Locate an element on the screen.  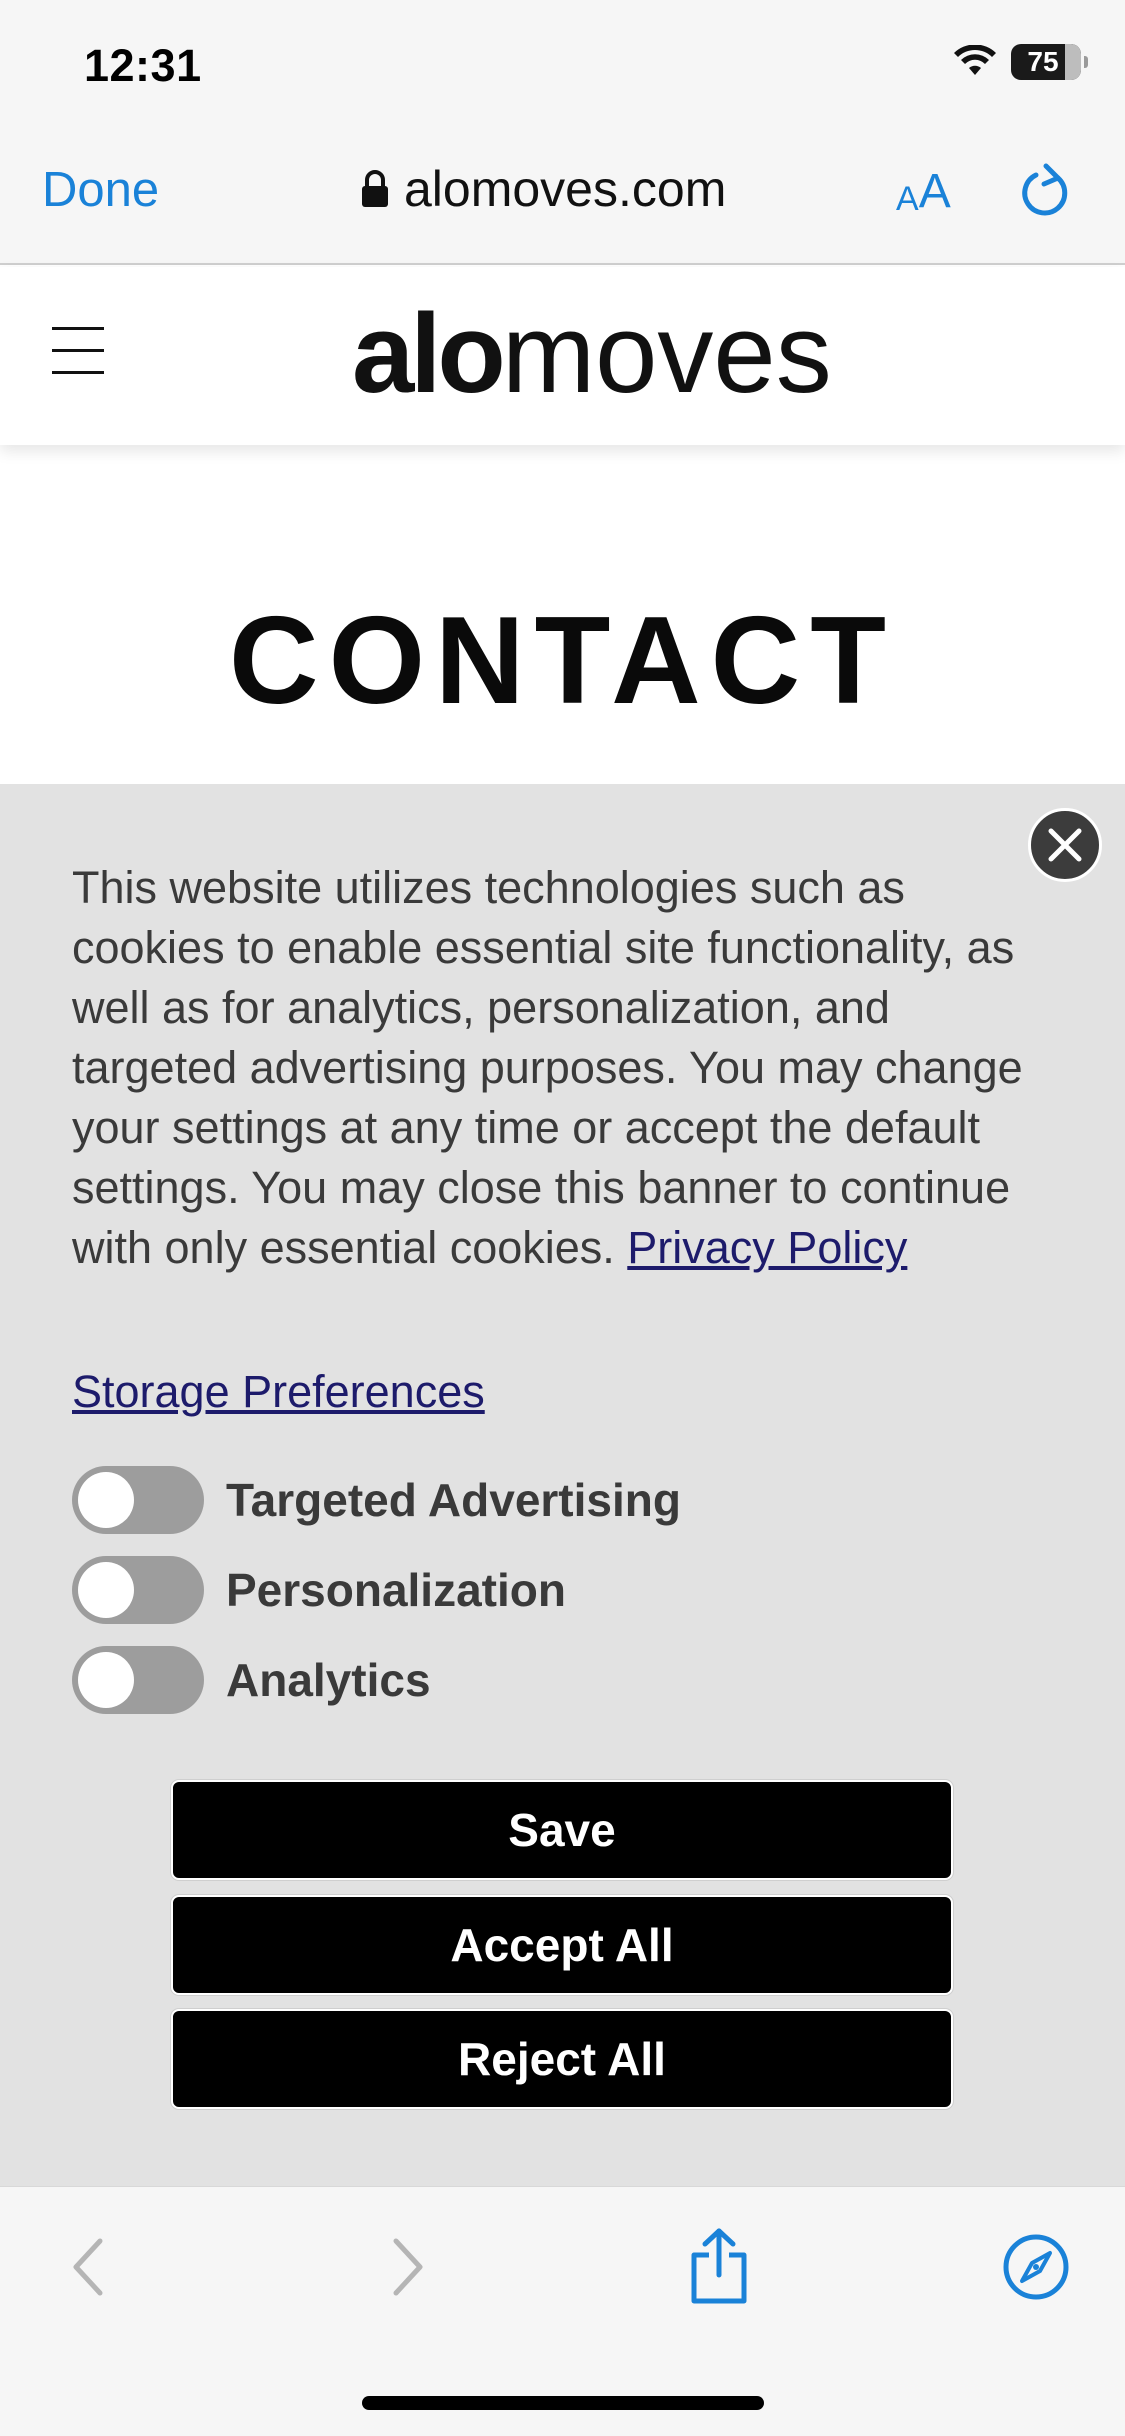
accept-all-button: Accept All is located at coordinates (562, 1945).